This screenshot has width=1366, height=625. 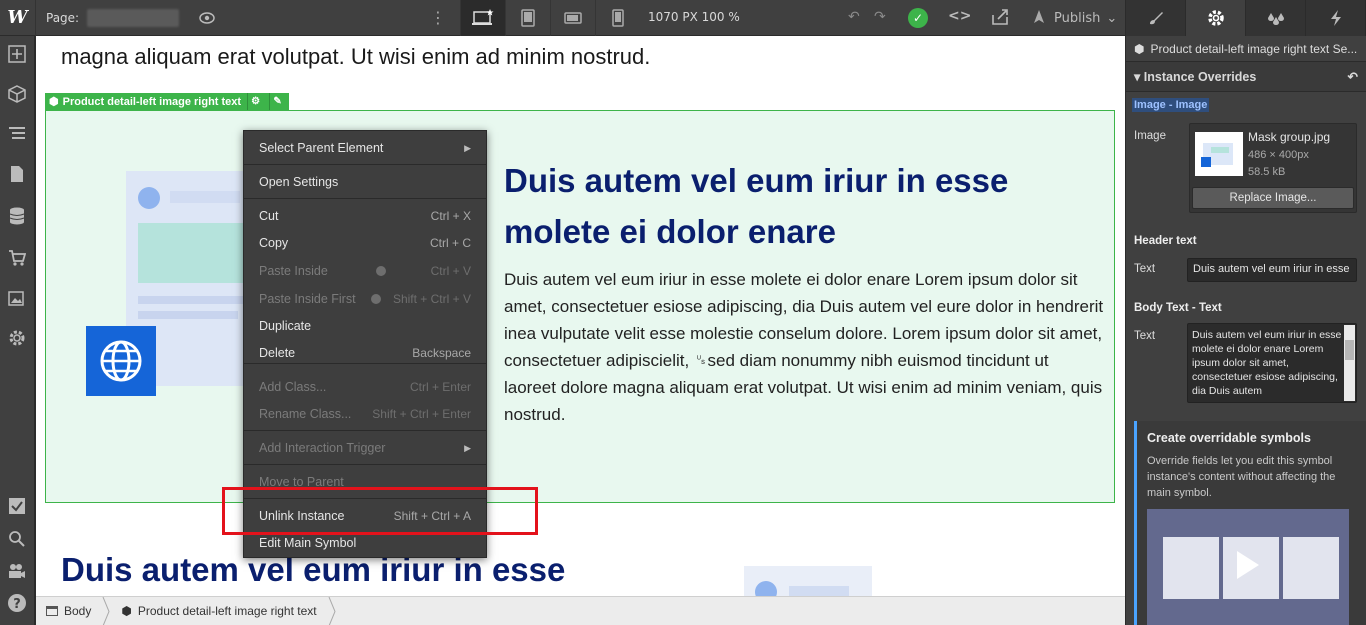 I want to click on override-group-image: Image - Image, so click(x=1171, y=105).